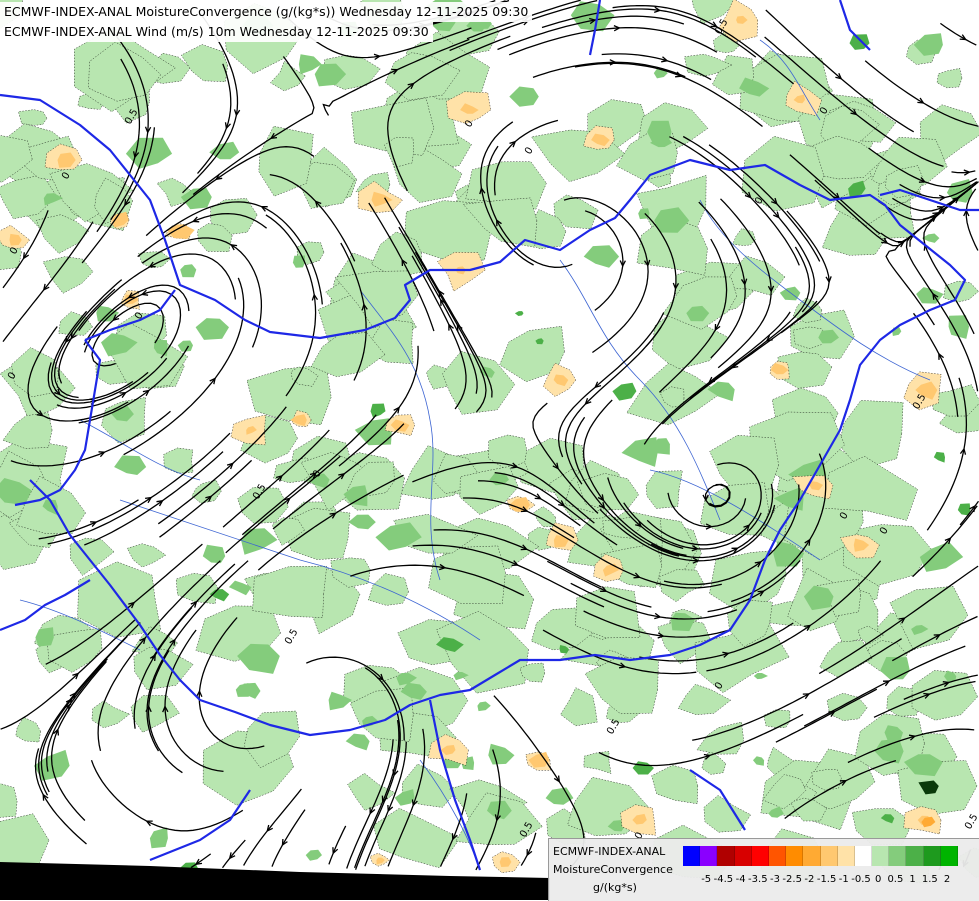 The width and height of the screenshot is (979, 901). I want to click on legend-source: ECMWF-INDEX-ANAL, so click(609, 851).